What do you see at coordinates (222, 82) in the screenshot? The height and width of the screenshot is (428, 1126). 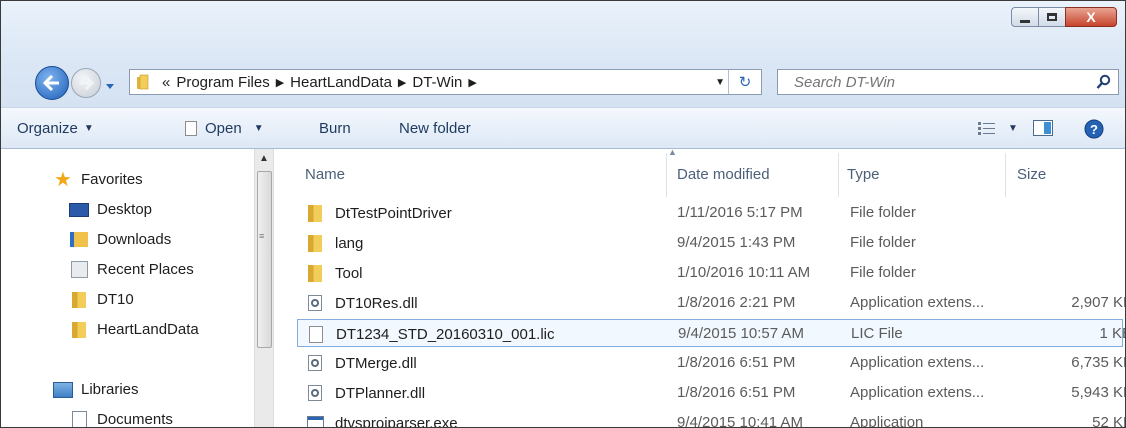 I see `breadcrumb-program-files: Program Files` at bounding box center [222, 82].